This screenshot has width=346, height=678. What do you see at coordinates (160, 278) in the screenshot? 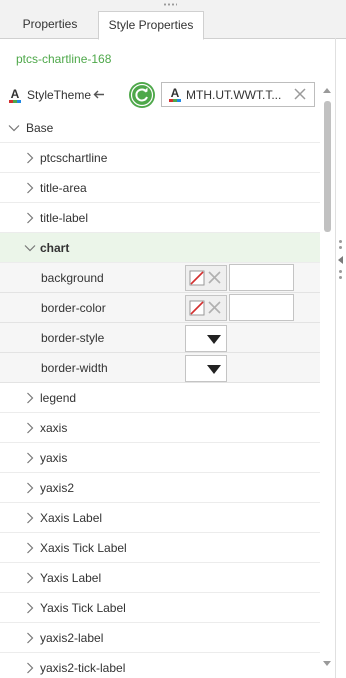
I see `property-row-background: background` at bounding box center [160, 278].